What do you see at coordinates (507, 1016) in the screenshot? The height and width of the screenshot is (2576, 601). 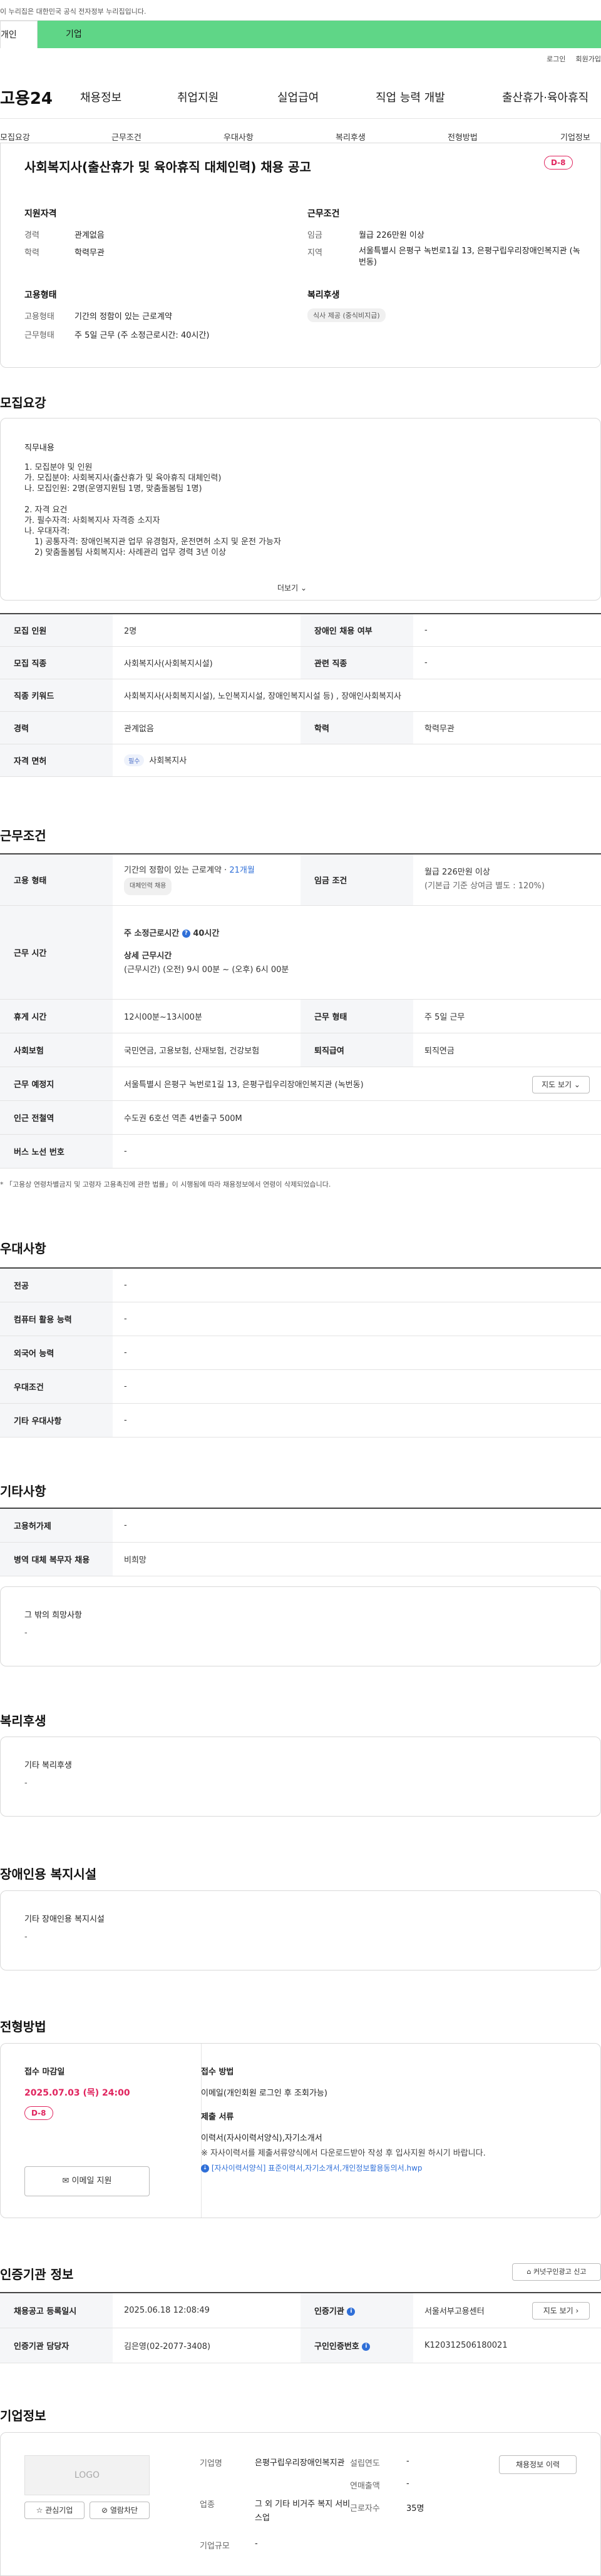 I see `worktype-value: 주 5일 근무` at bounding box center [507, 1016].